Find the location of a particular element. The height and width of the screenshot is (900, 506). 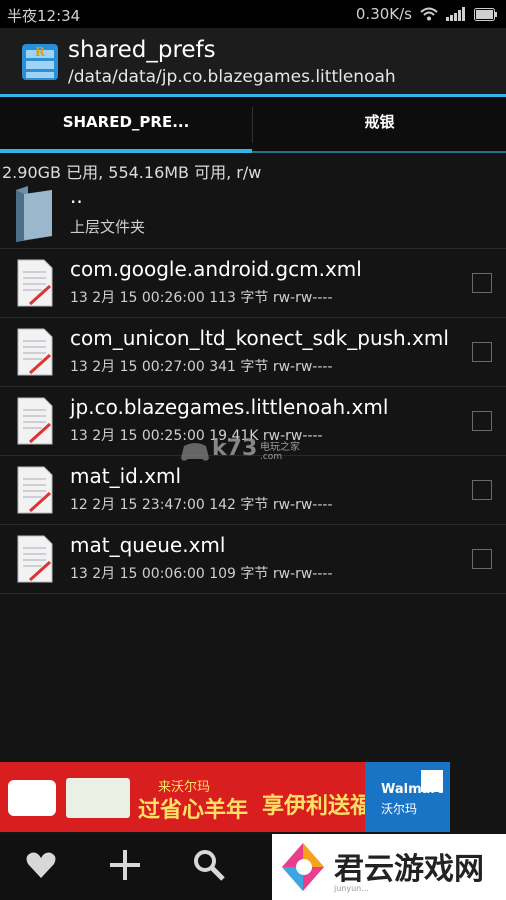

file-meta: 13 2月 15 00:27:00 341 字节 rw-rw---- is located at coordinates (201, 367).